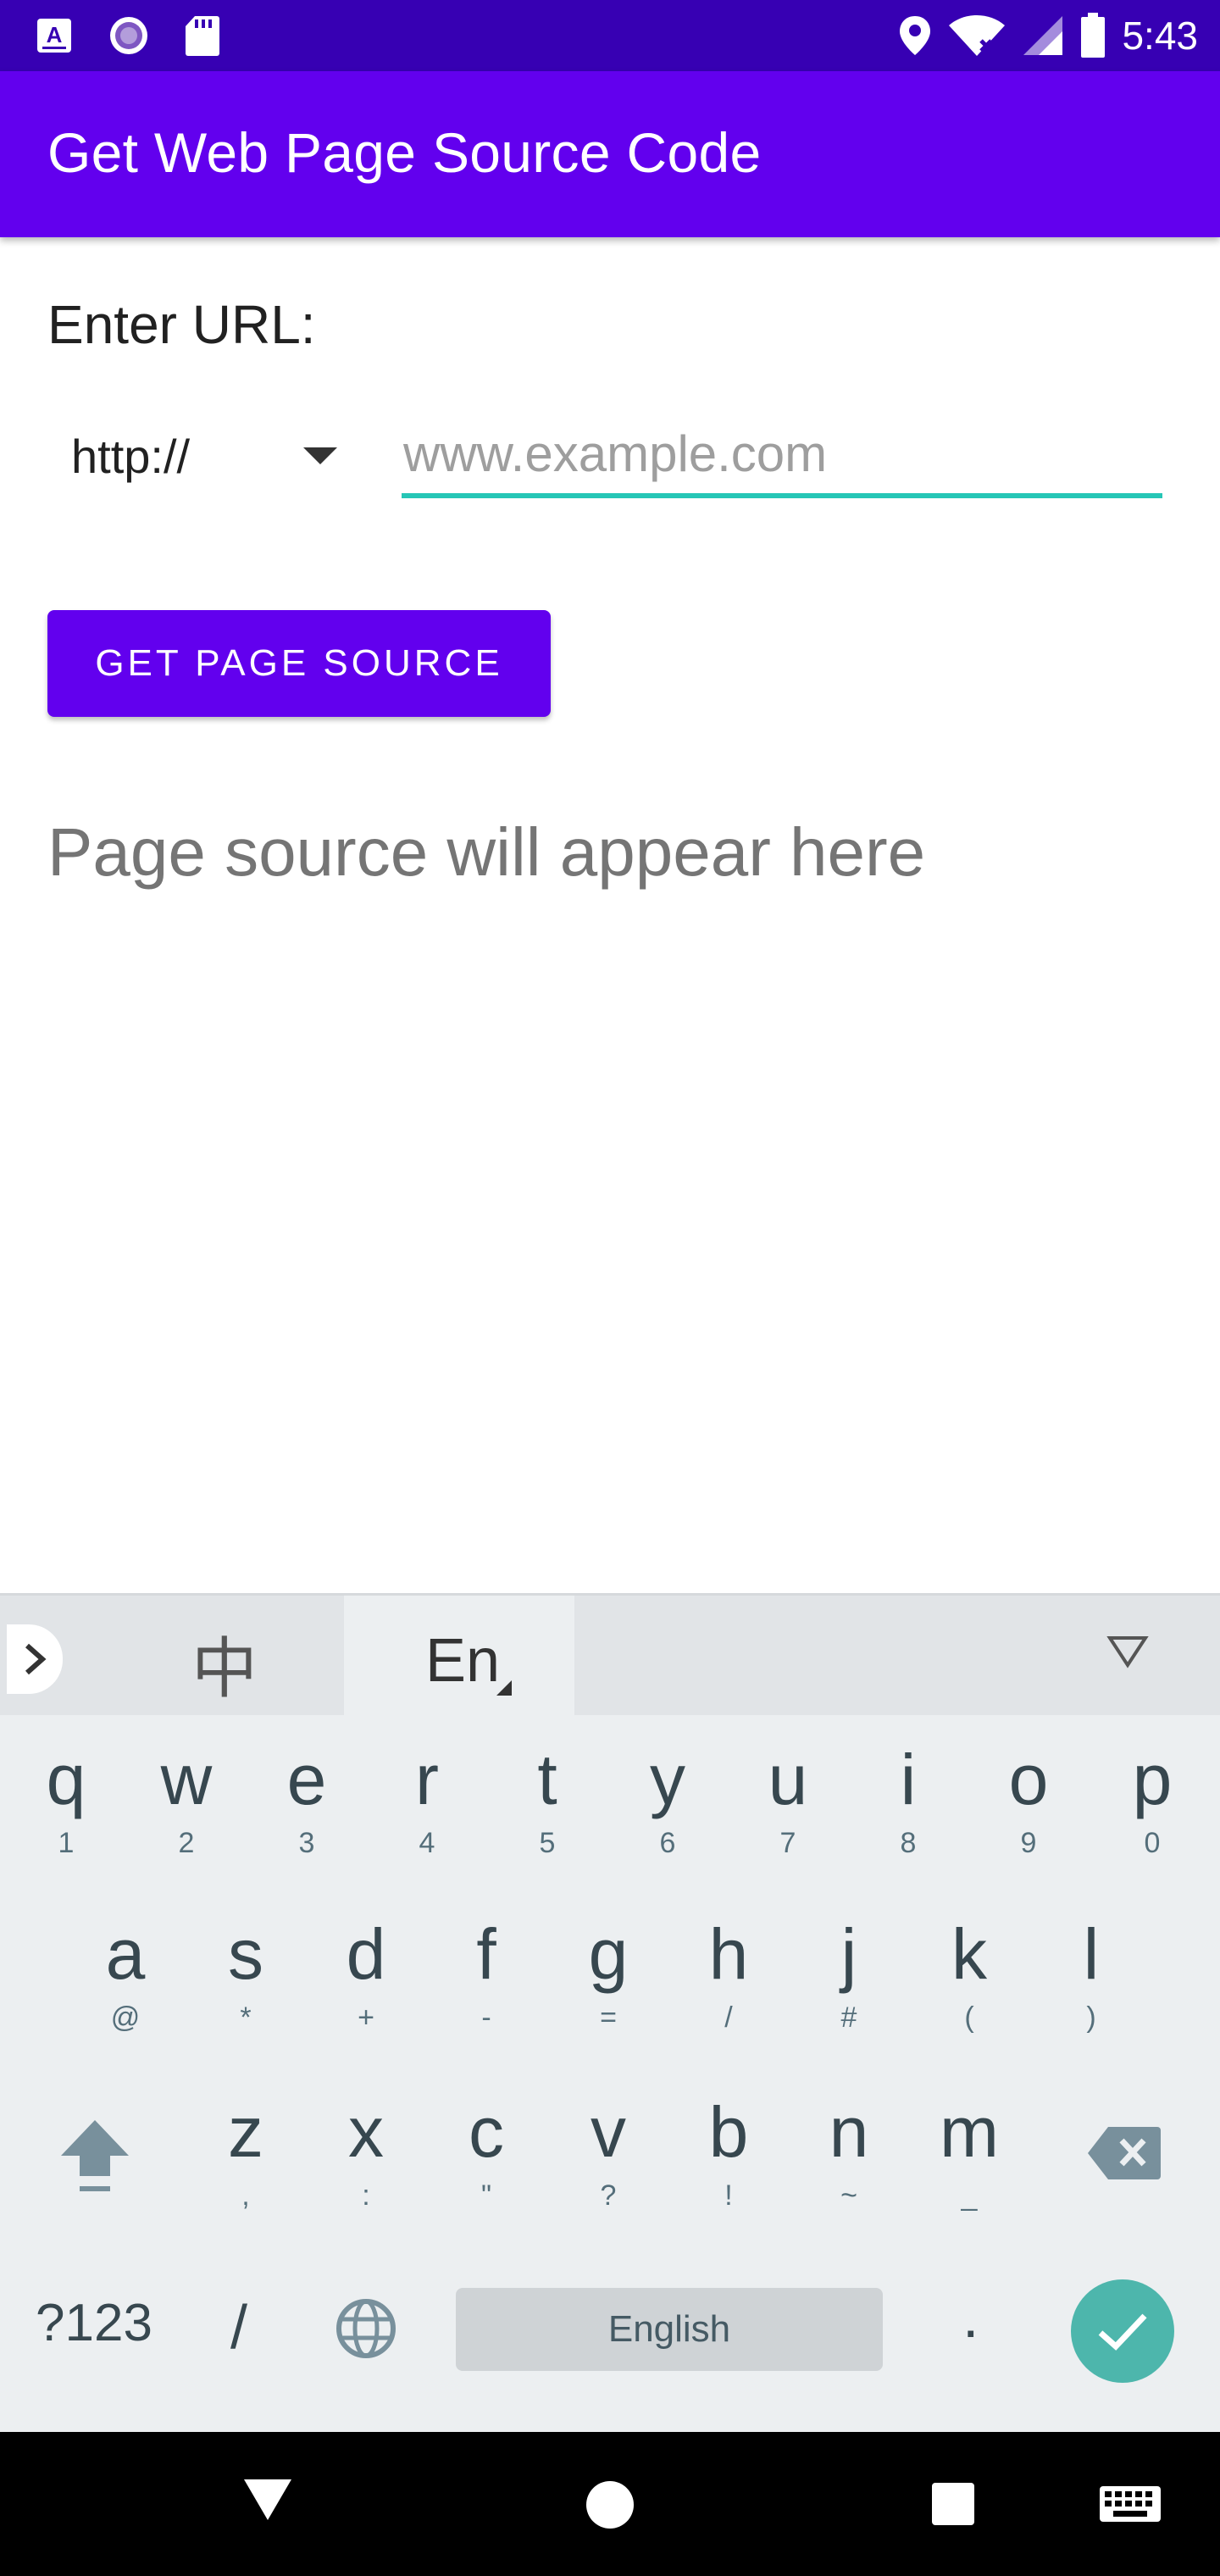  What do you see at coordinates (908, 1809) in the screenshot?
I see `key-i: i8` at bounding box center [908, 1809].